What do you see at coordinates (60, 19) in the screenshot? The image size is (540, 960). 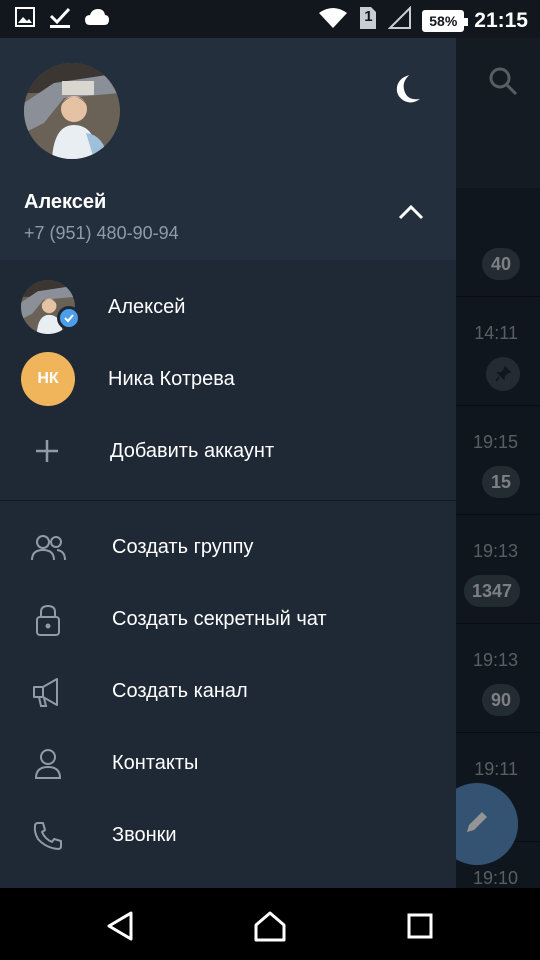 I see `check-icon` at bounding box center [60, 19].